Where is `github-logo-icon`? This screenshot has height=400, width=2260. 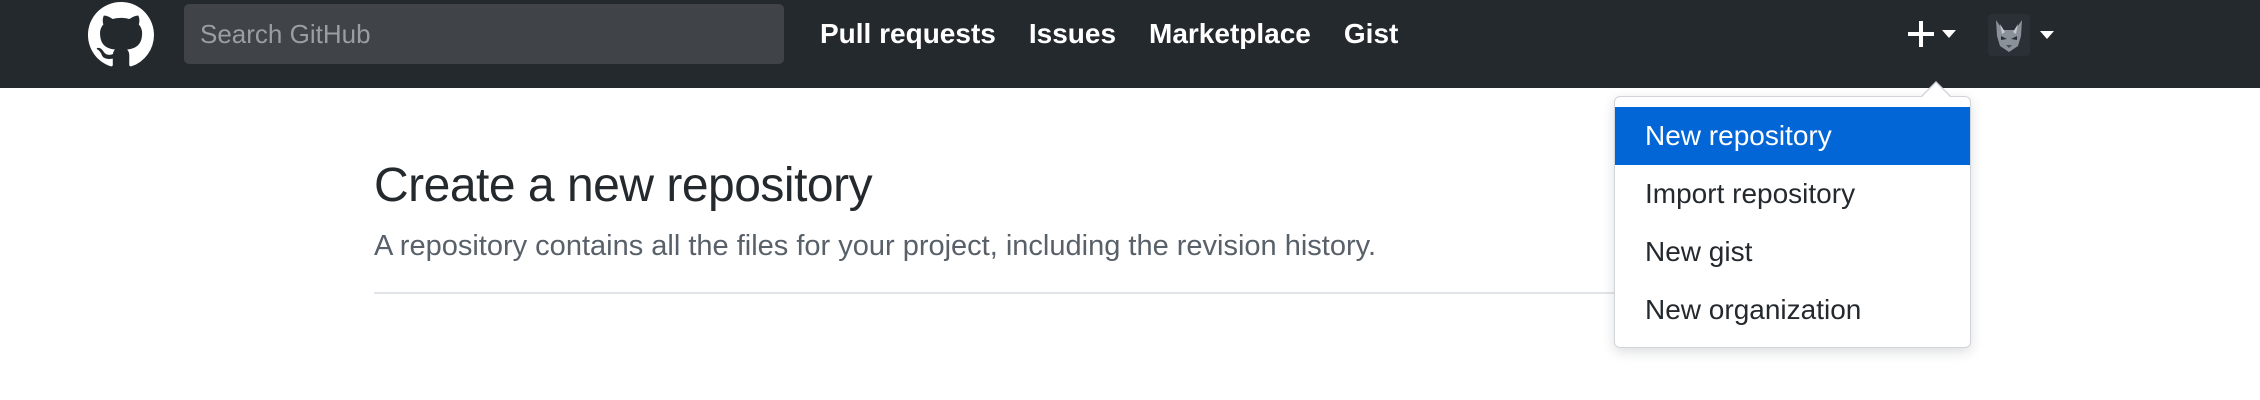
github-logo-icon is located at coordinates (121, 35).